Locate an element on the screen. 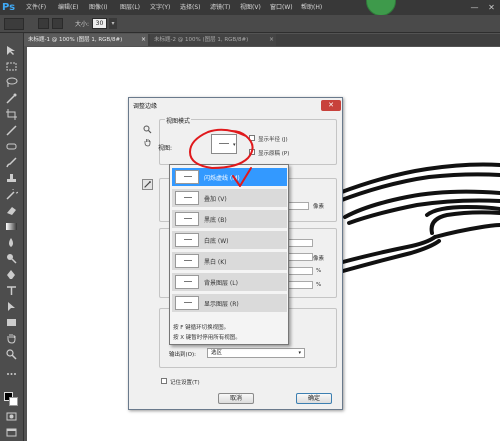 This screenshot has height=441, width=500. brush-icon is located at coordinates (147, 184).